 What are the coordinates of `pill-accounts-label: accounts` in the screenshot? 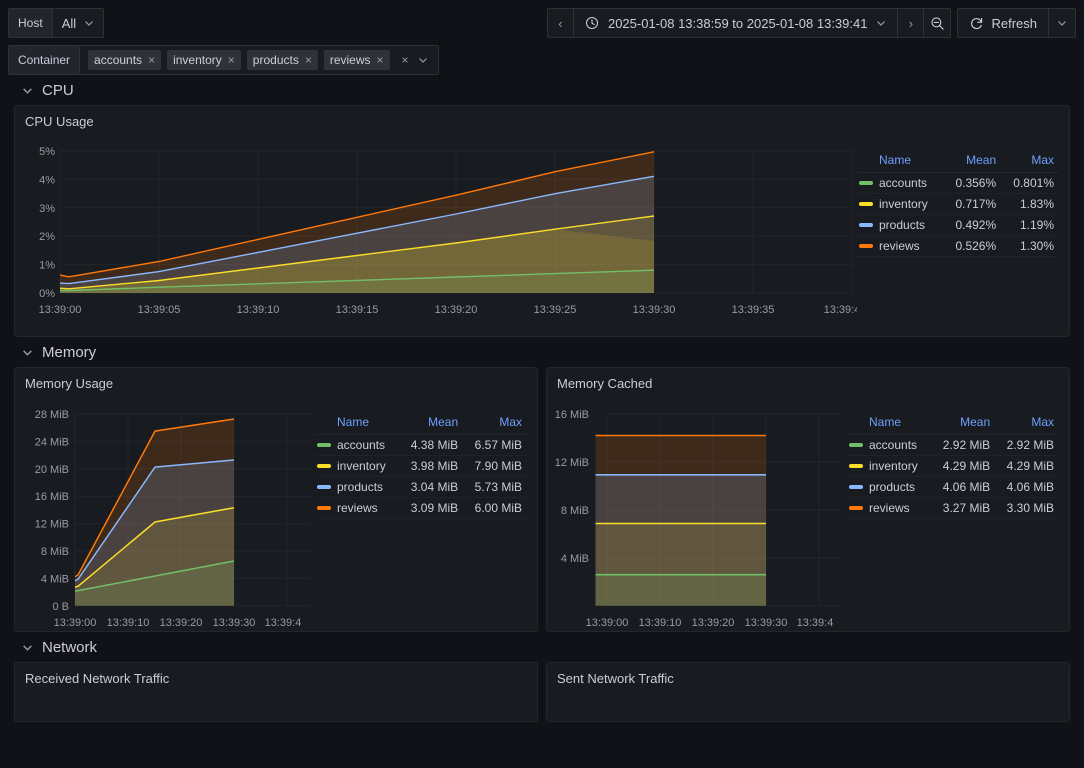 It's located at (118, 60).